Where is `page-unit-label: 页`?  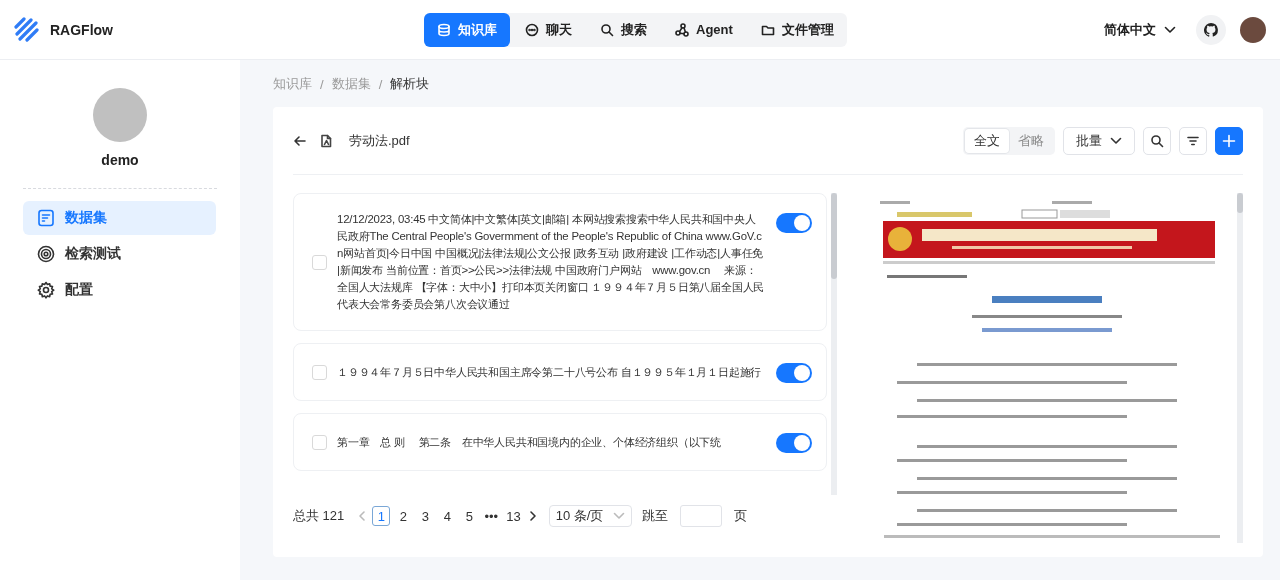 page-unit-label: 页 is located at coordinates (741, 516).